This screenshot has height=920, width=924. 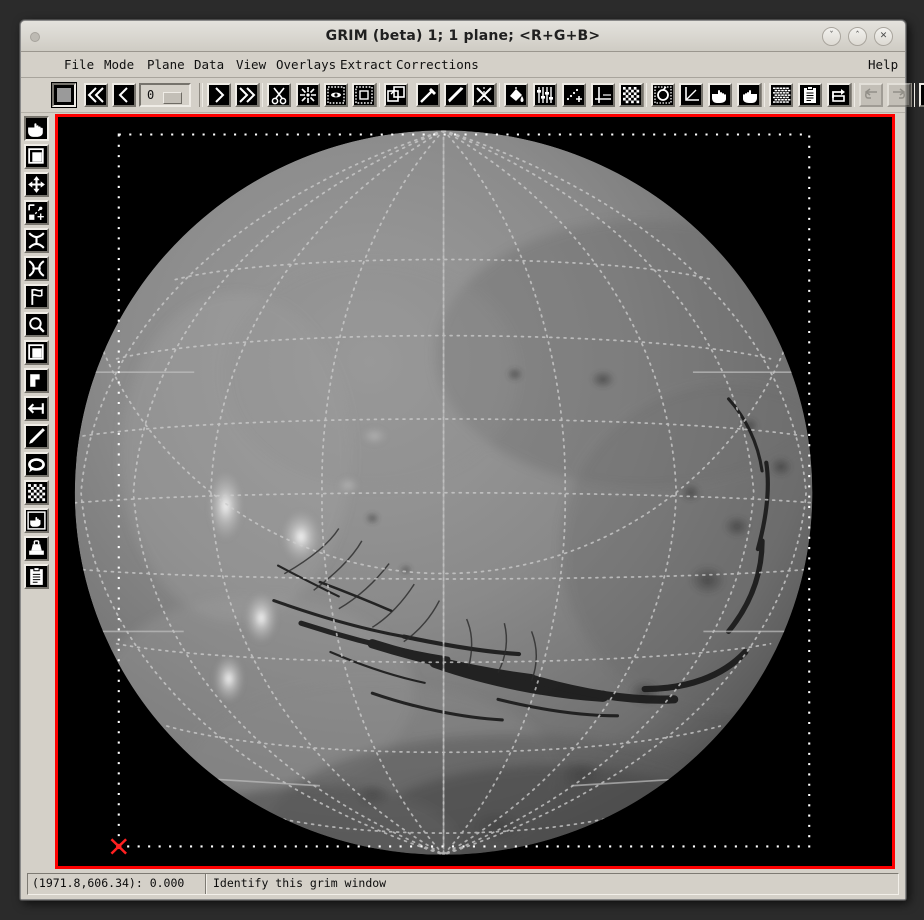 What do you see at coordinates (36, 156) in the screenshot?
I see `tool-select-box` at bounding box center [36, 156].